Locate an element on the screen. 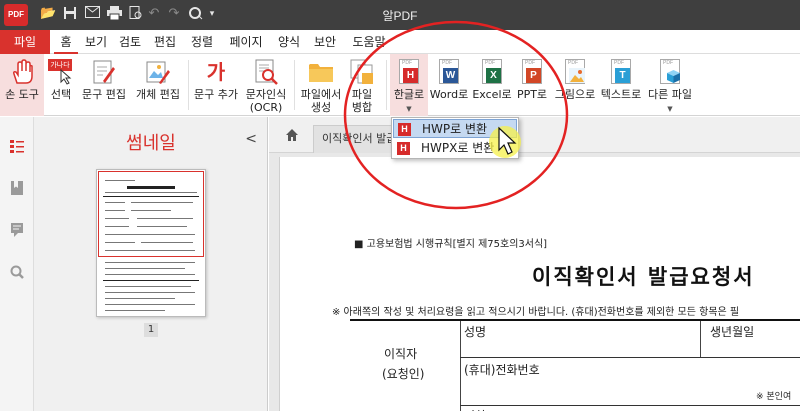  convert-to-hangul-button: PDF H 한글로 ▼ is located at coordinates (409, 85).